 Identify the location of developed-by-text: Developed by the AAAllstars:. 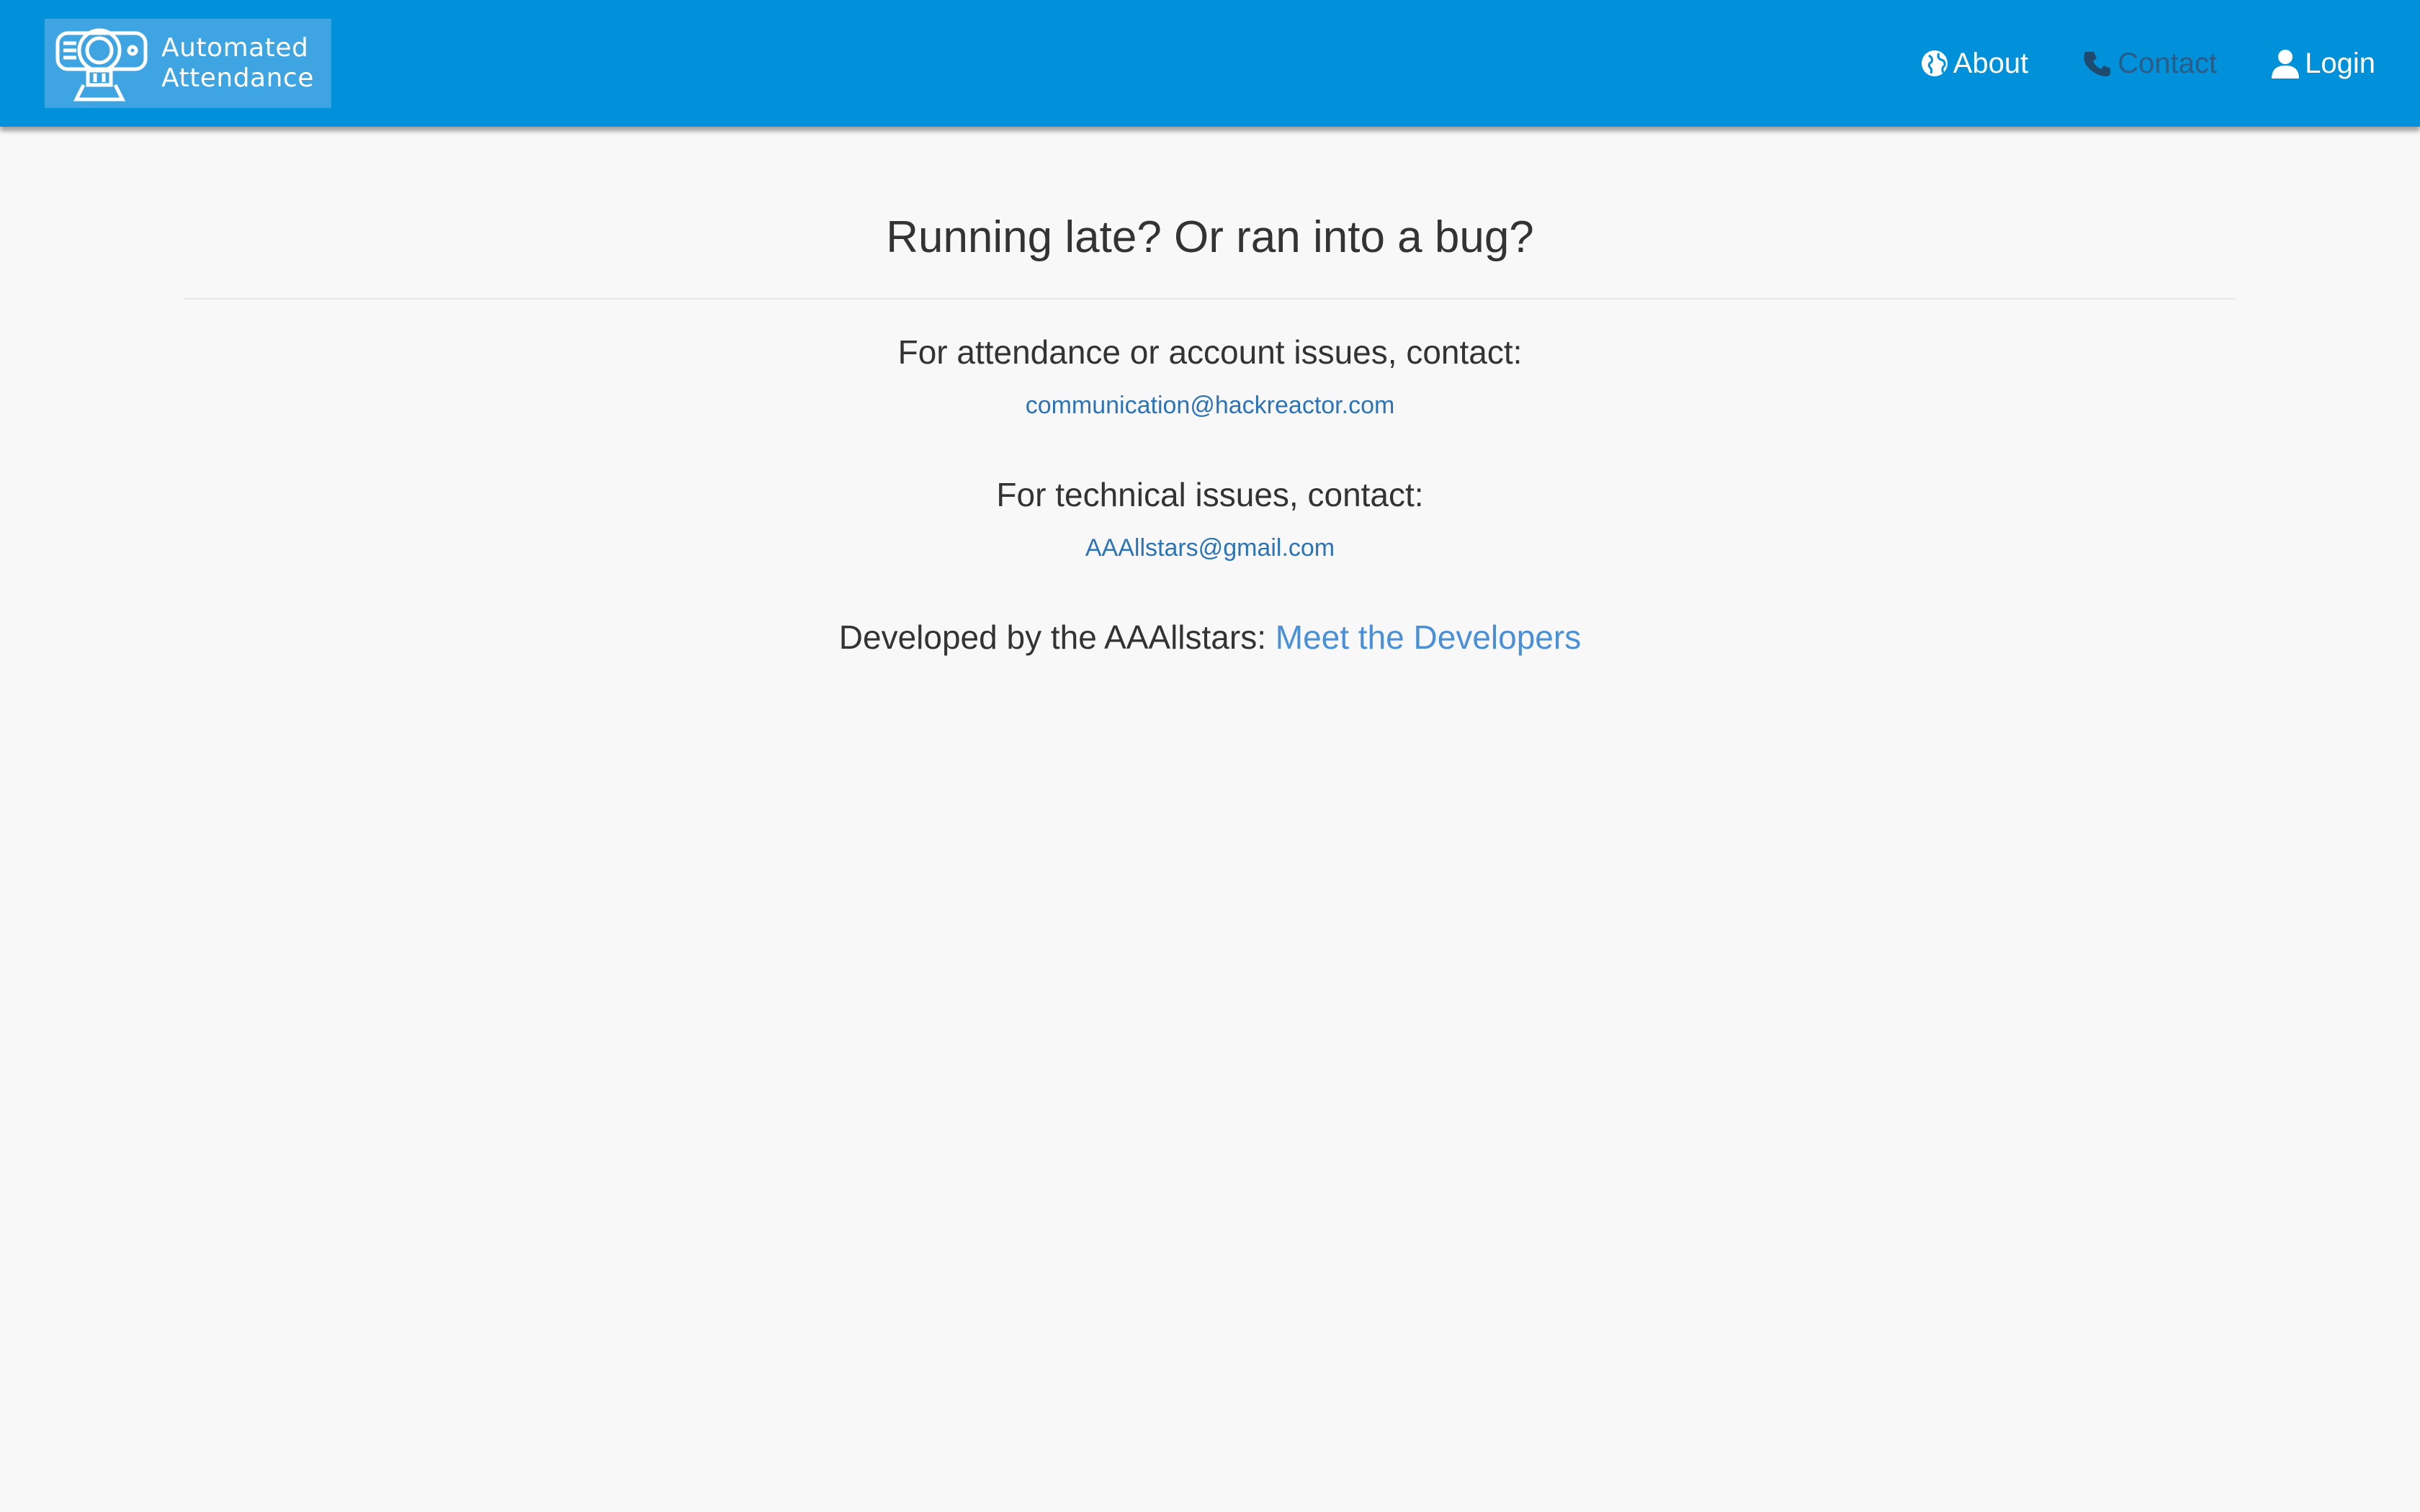
(1057, 637).